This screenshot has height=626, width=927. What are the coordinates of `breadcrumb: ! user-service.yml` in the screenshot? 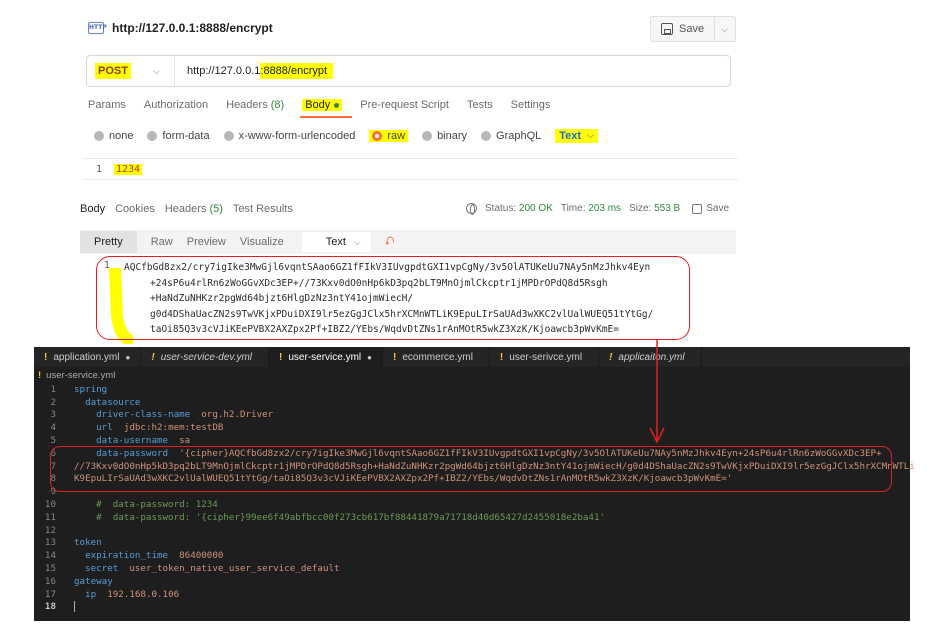 It's located at (74, 375).